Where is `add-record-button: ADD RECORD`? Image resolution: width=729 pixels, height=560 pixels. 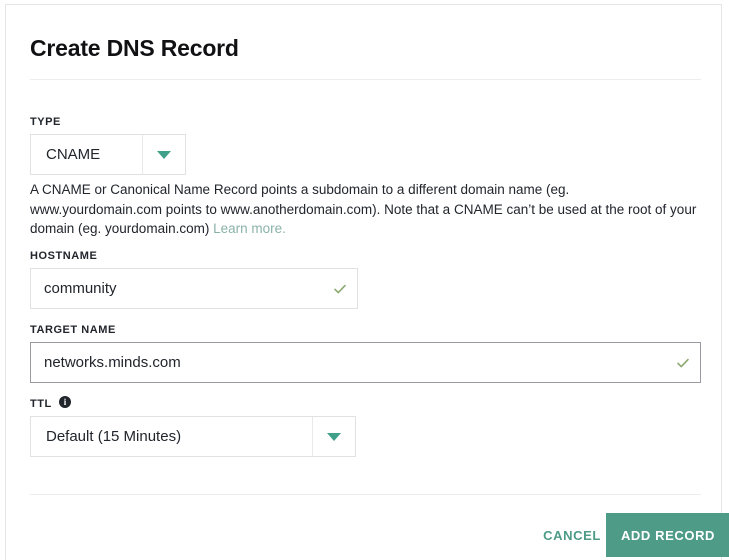 add-record-button: ADD RECORD is located at coordinates (667, 535).